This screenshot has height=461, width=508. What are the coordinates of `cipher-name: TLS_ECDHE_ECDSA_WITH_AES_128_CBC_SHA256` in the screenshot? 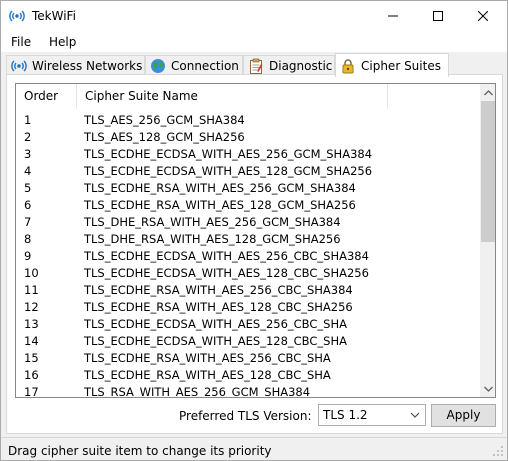 It's located at (226, 273).